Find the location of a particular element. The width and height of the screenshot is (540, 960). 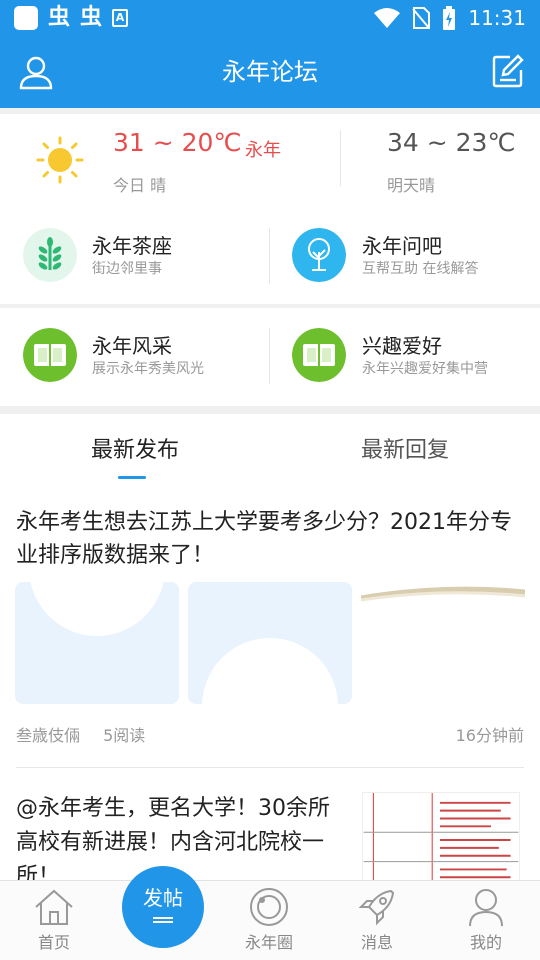

feed-tabs: 最新发布 最新回复 is located at coordinates (270, 447).